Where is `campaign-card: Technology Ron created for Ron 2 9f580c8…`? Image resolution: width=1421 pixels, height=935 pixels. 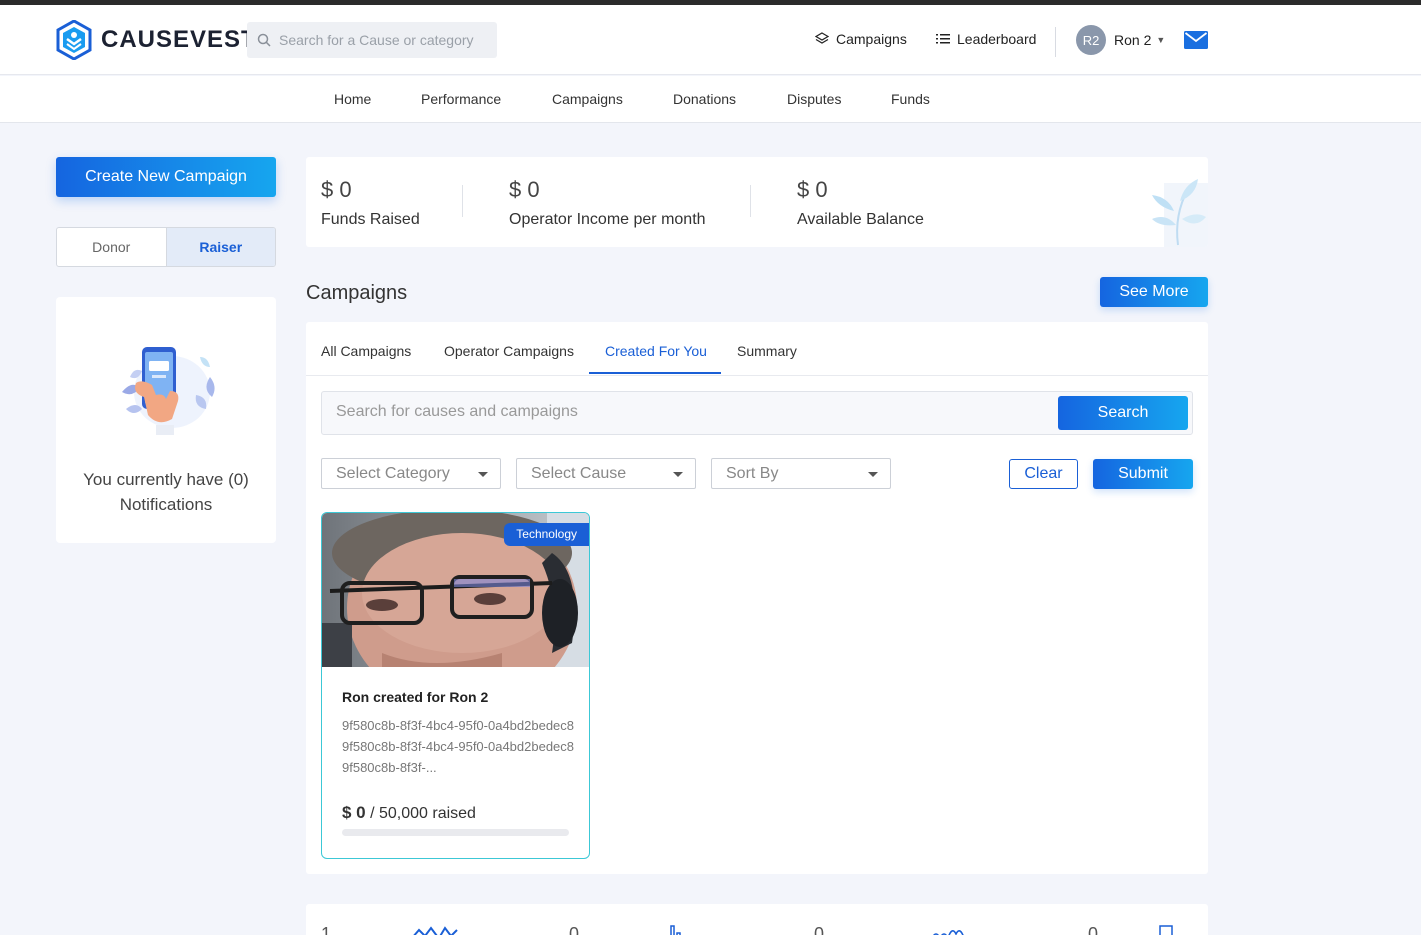 campaign-card: Technology Ron created for Ron 2 9f580c8… is located at coordinates (455, 685).